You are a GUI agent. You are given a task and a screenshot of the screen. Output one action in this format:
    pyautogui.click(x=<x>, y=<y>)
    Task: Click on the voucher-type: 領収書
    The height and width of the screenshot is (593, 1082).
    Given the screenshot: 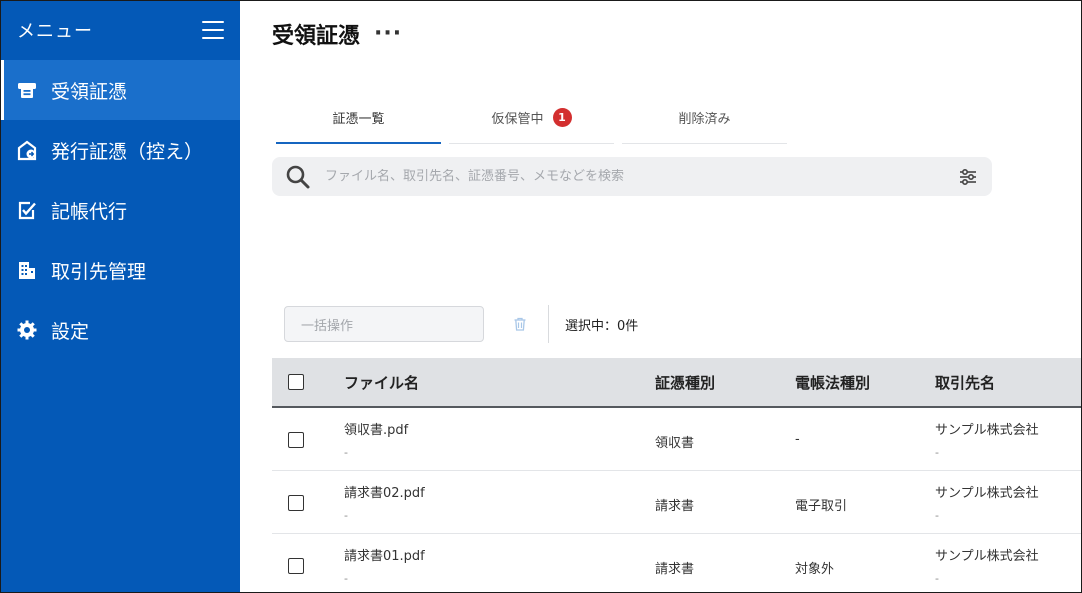 What is the action you would take?
    pyautogui.click(x=675, y=443)
    